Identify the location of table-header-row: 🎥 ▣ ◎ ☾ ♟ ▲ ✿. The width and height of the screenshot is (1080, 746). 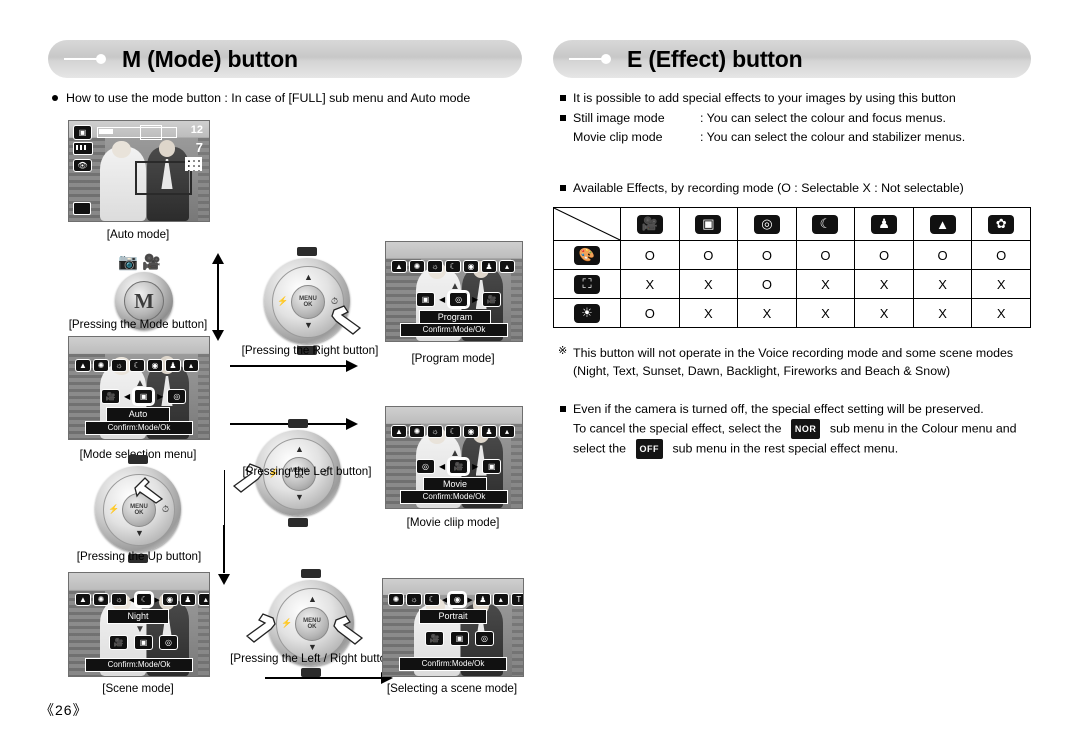
(792, 224).